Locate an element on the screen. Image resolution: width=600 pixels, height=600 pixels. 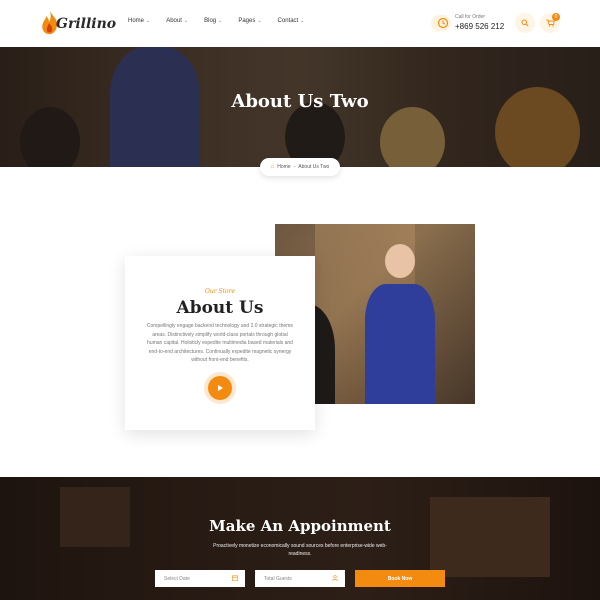
breadcrumb: ⌂ Home - About Us Two is located at coordinates (300, 167).